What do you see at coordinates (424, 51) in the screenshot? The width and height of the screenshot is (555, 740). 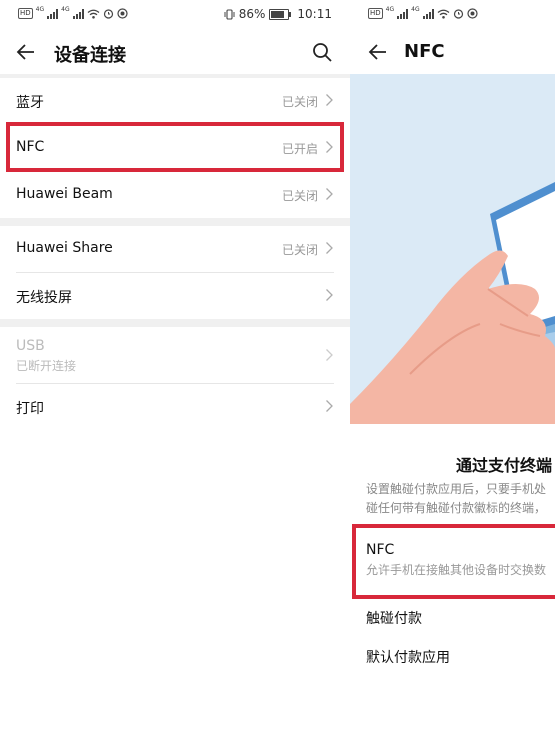 I see `page-title: NFC` at bounding box center [424, 51].